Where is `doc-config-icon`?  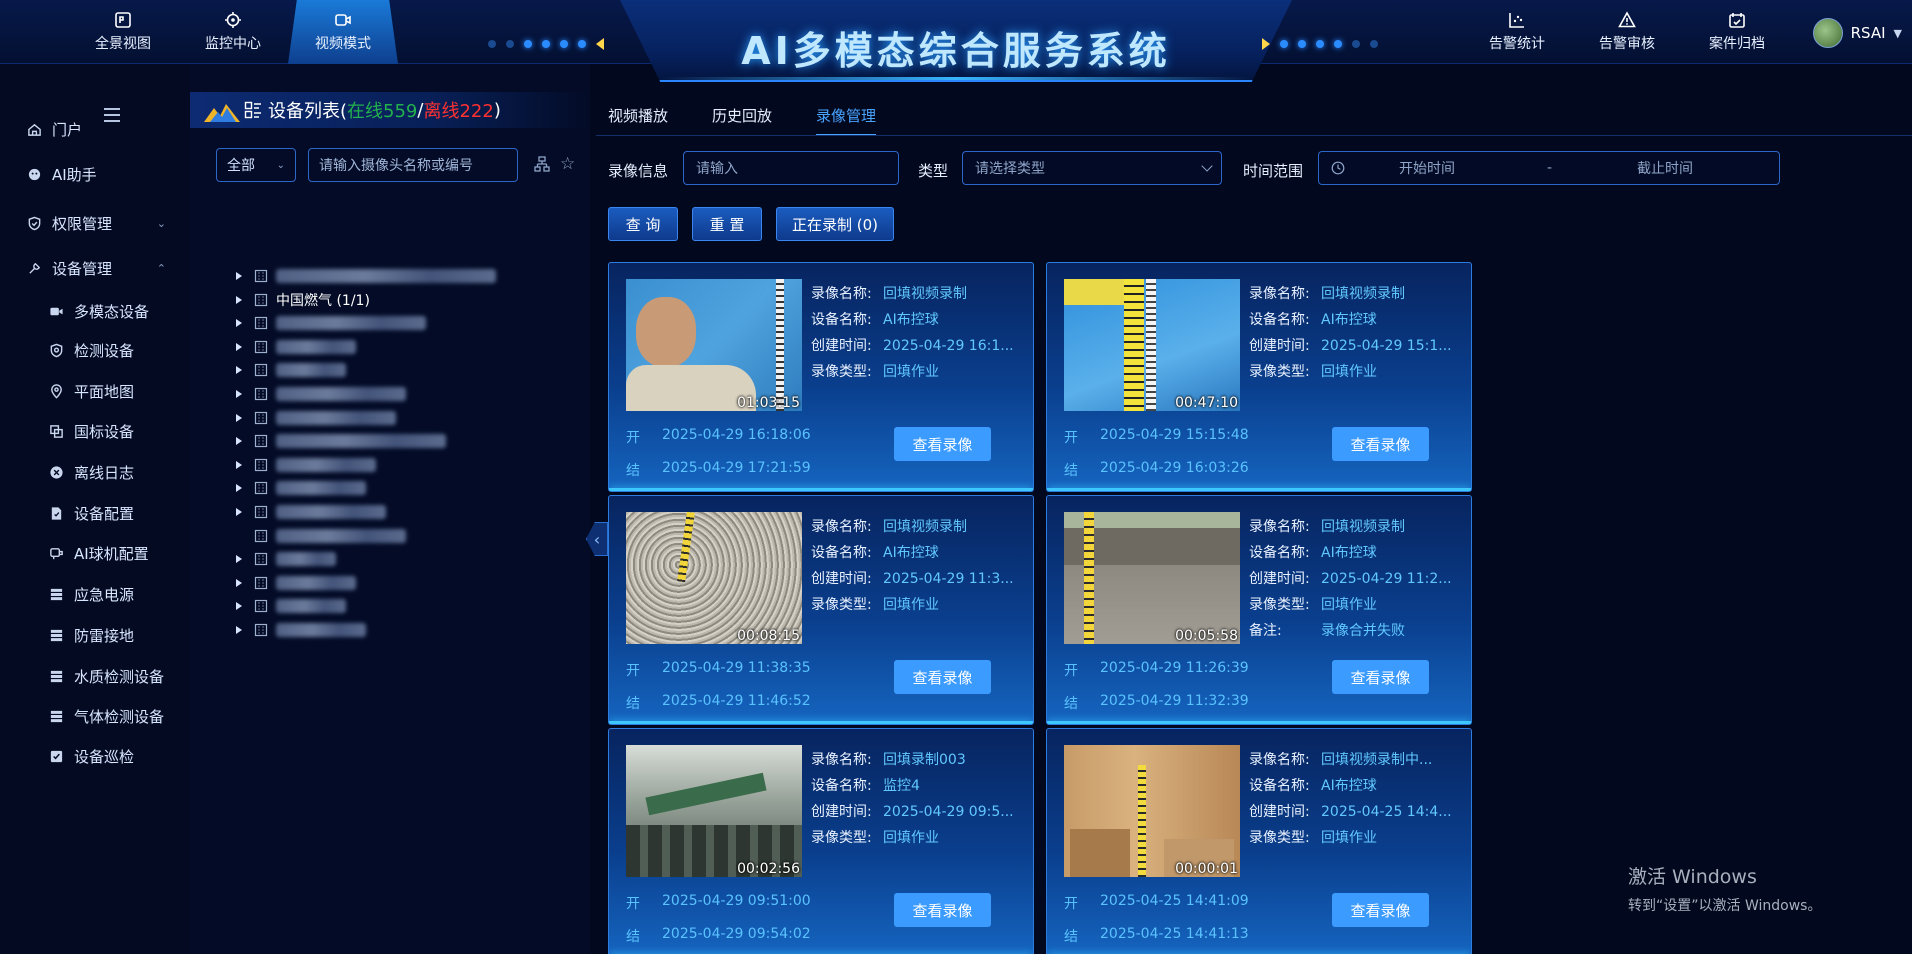 doc-config-icon is located at coordinates (56, 513).